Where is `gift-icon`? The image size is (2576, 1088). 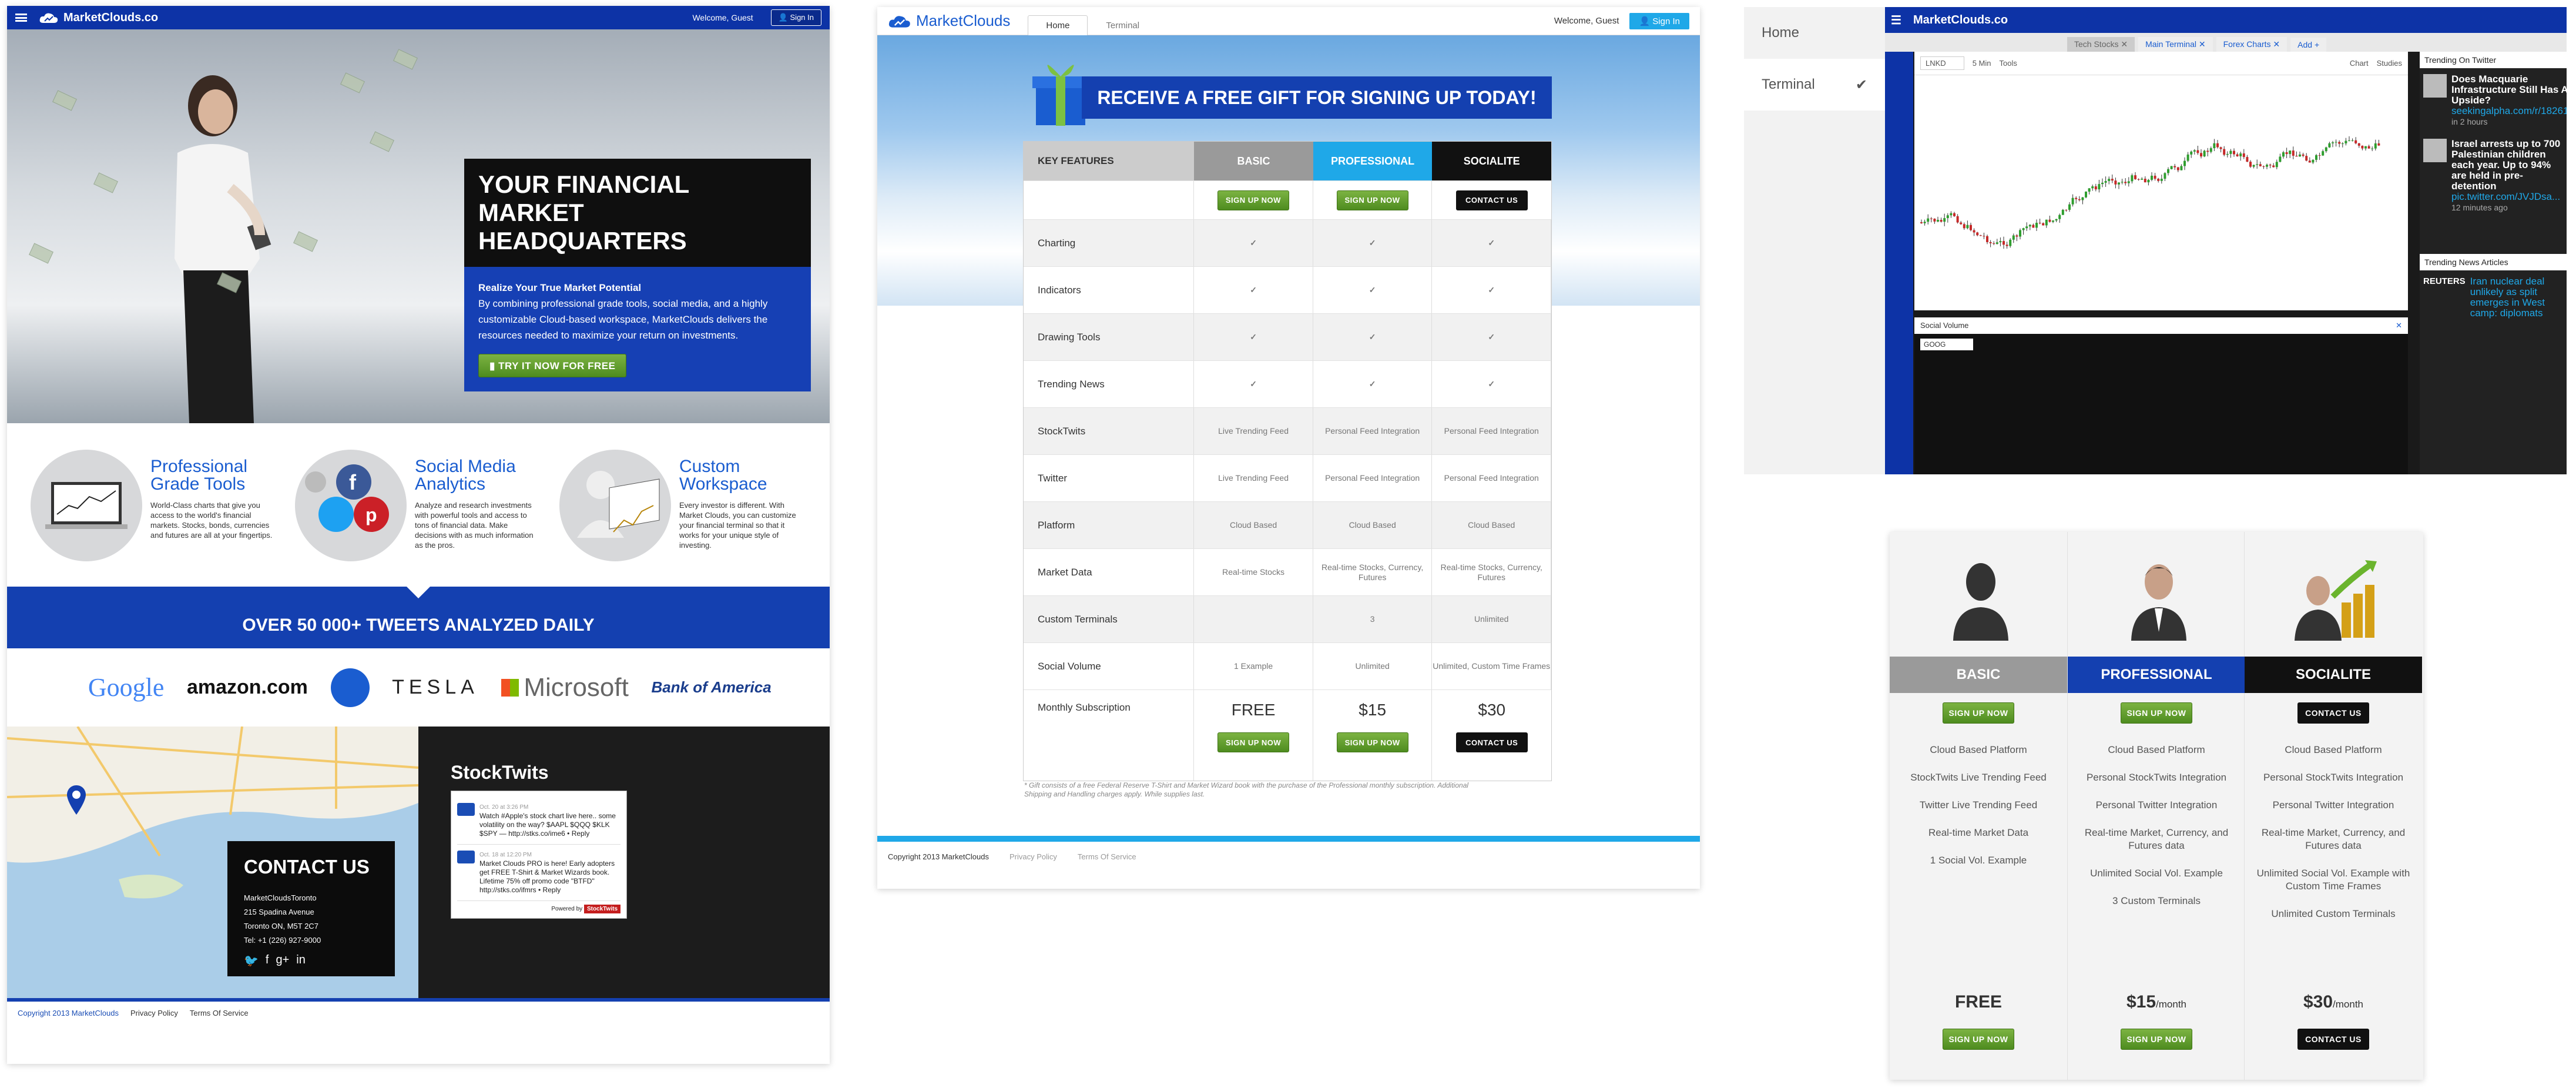 gift-icon is located at coordinates (1060, 96).